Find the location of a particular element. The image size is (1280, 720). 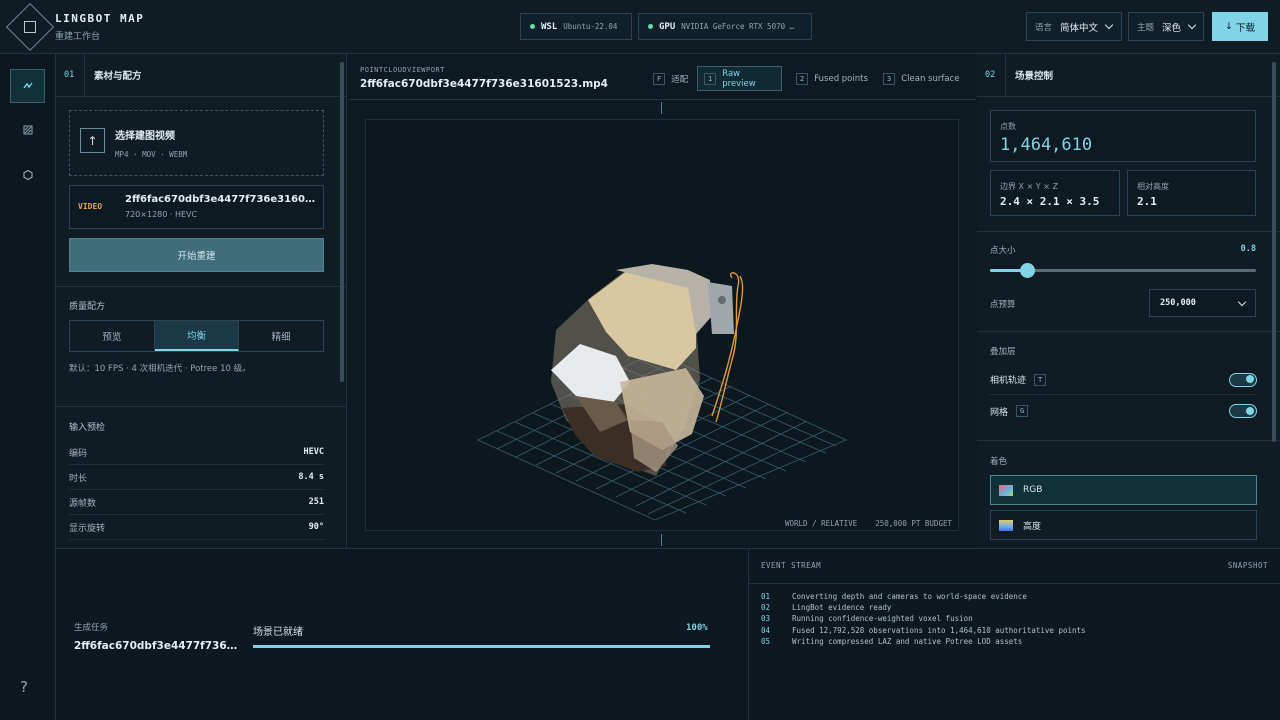

quality-segmented-control: 预览 均衡 精细 is located at coordinates (196, 336).